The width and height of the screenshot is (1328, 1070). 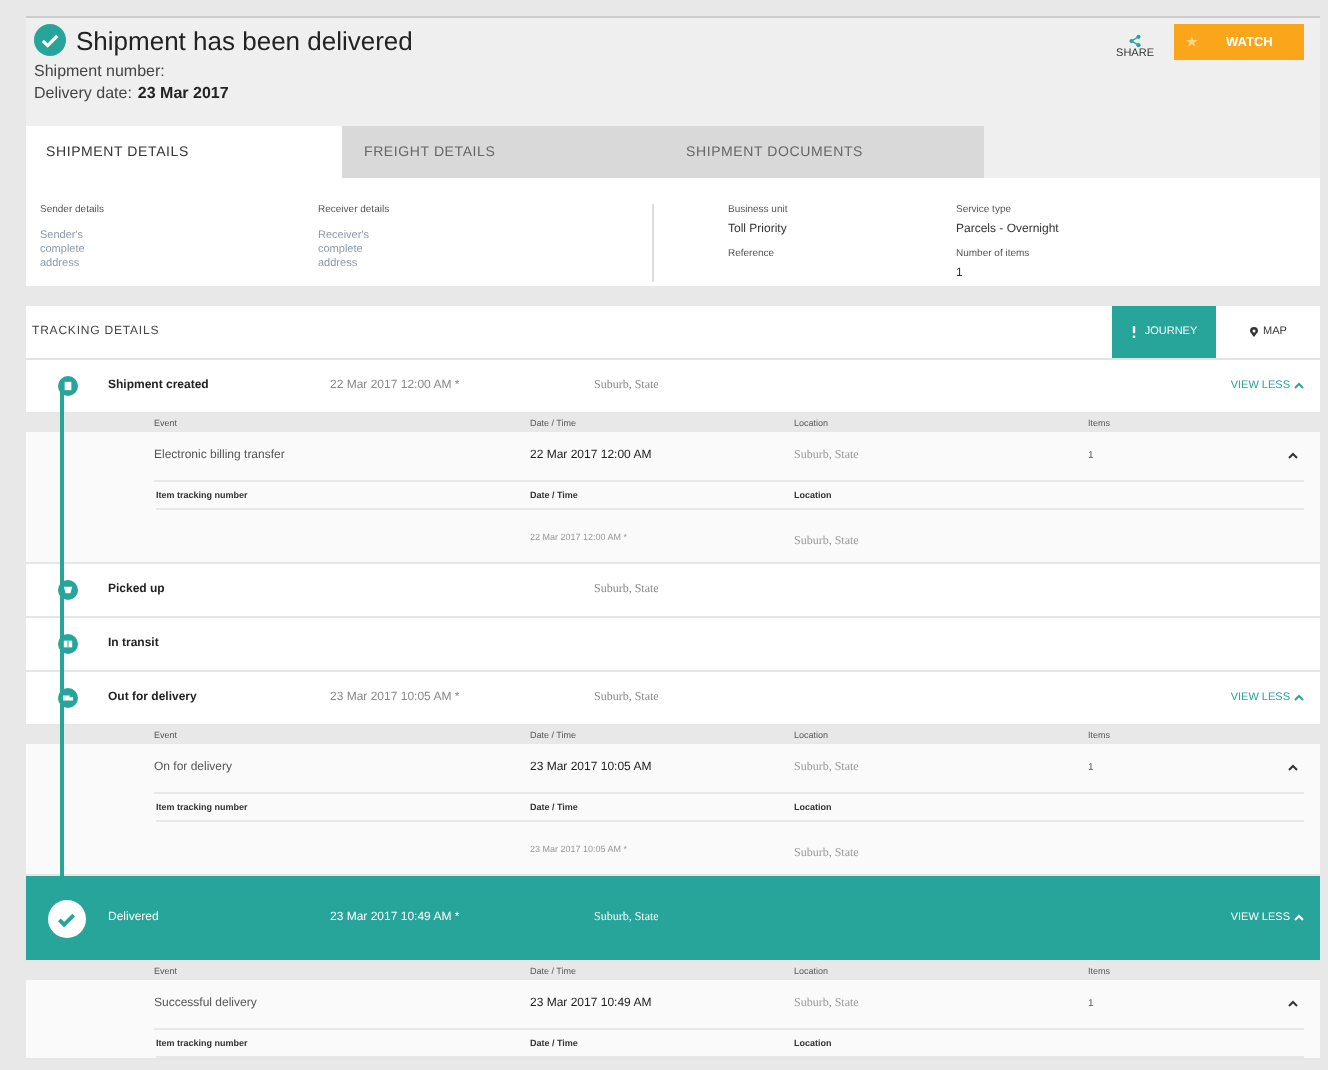 What do you see at coordinates (1135, 41) in the screenshot?
I see `share-icon` at bounding box center [1135, 41].